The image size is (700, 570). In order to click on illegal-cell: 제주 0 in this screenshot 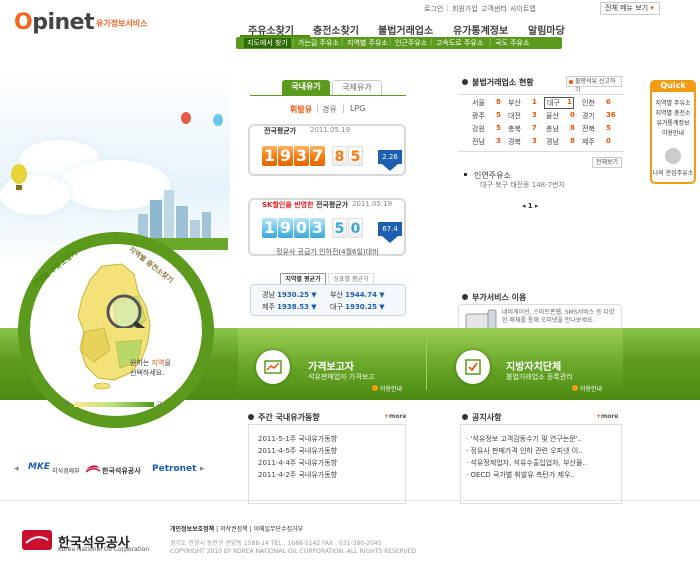, I will do `click(602, 142)`.